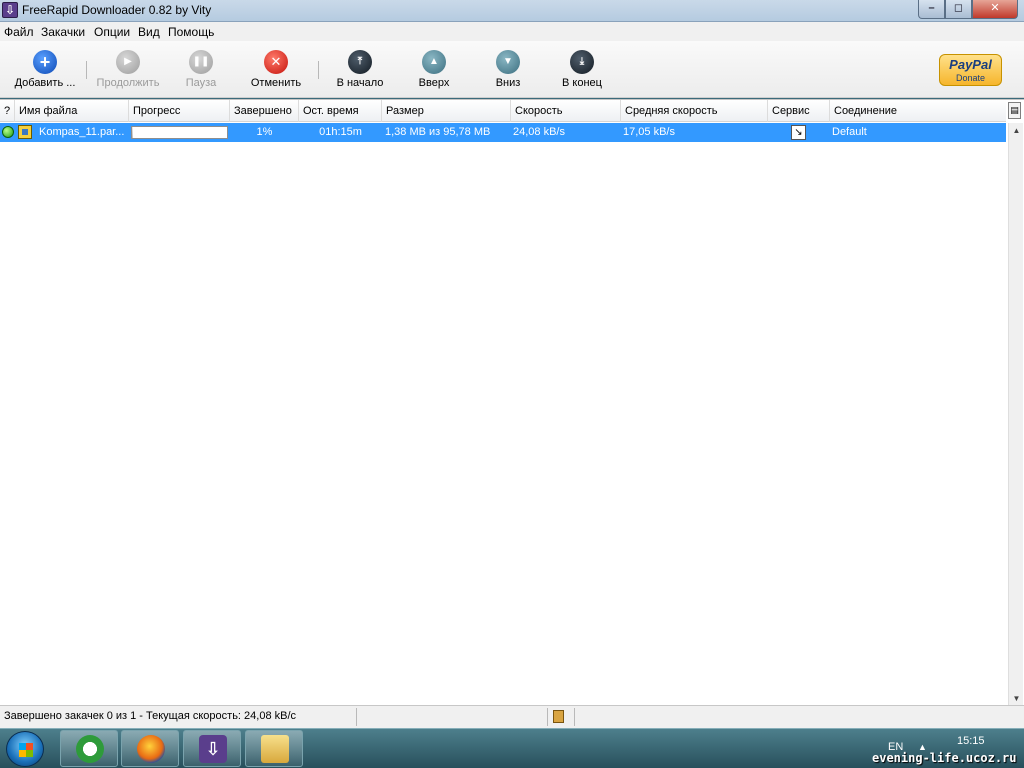  I want to click on column-header-progress: Прогресс, so click(179, 111).